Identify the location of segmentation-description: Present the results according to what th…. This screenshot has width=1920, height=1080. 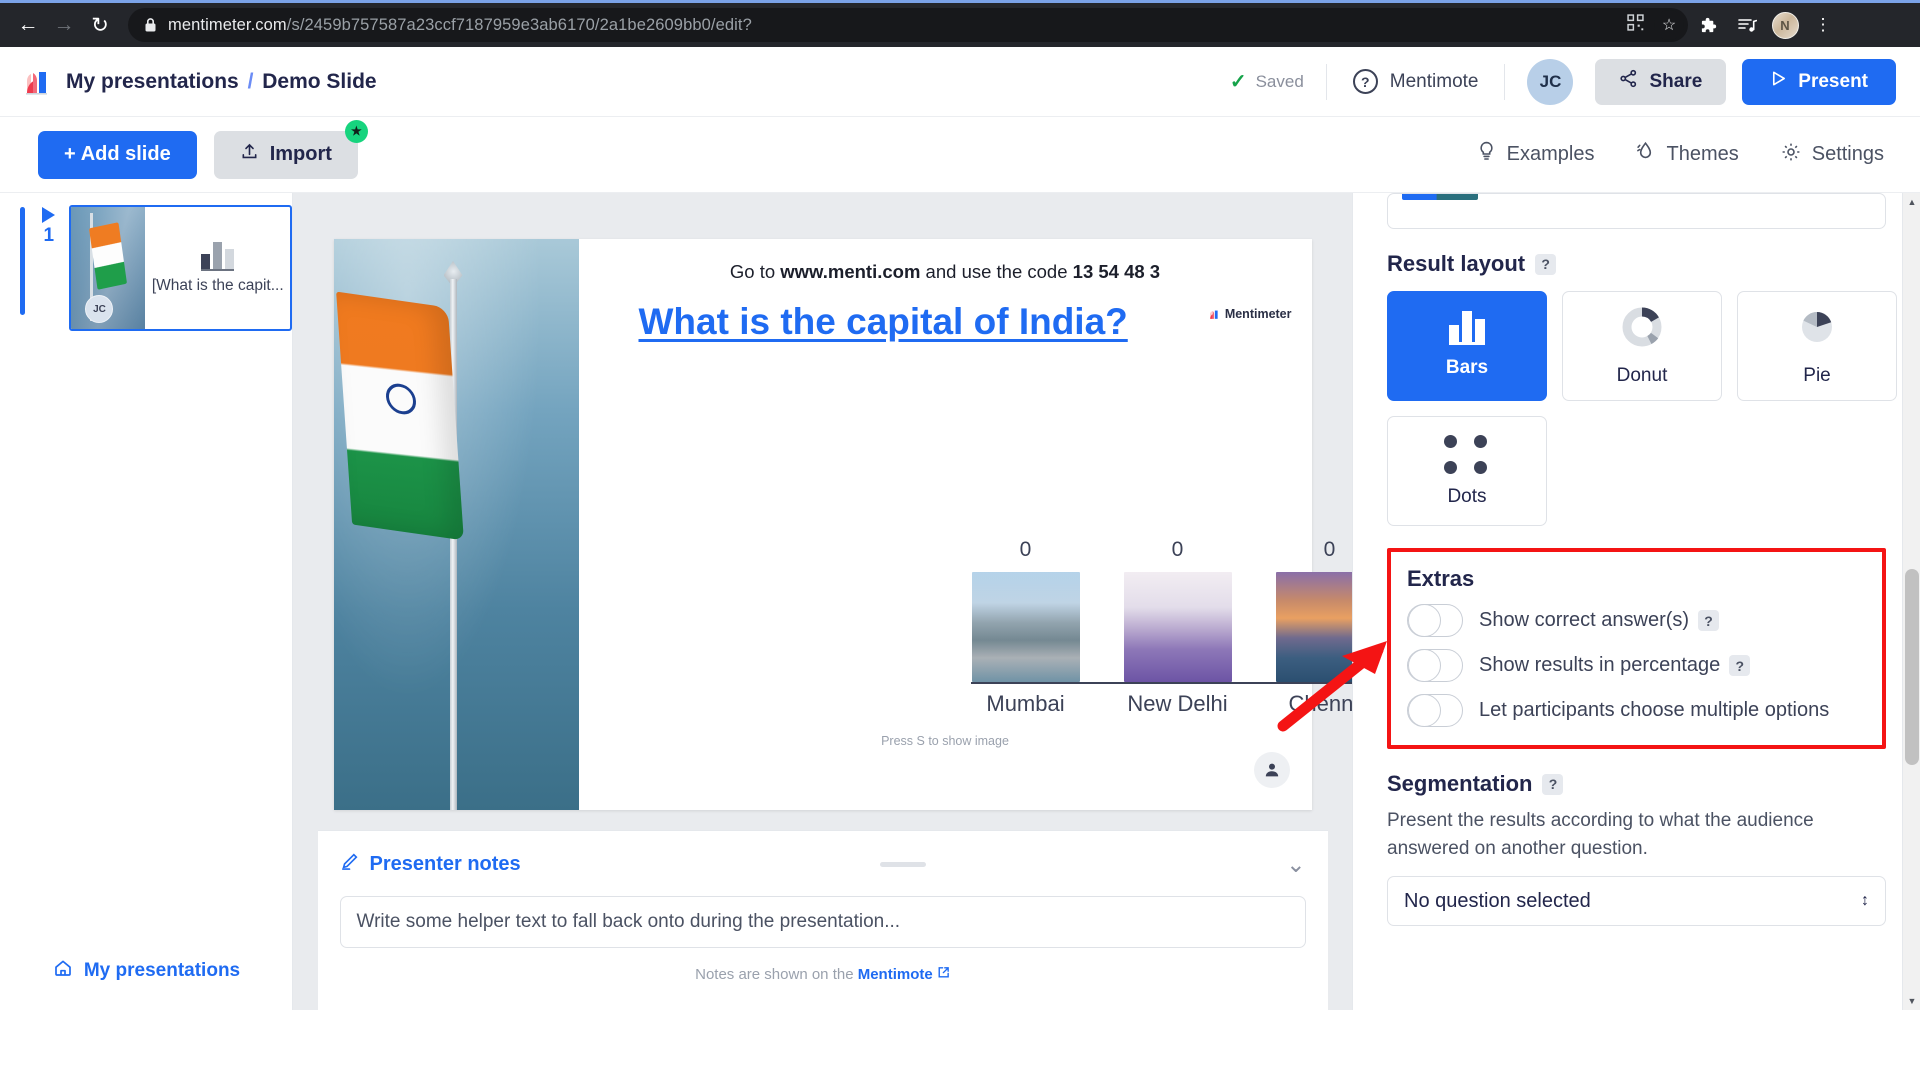
(1600, 834).